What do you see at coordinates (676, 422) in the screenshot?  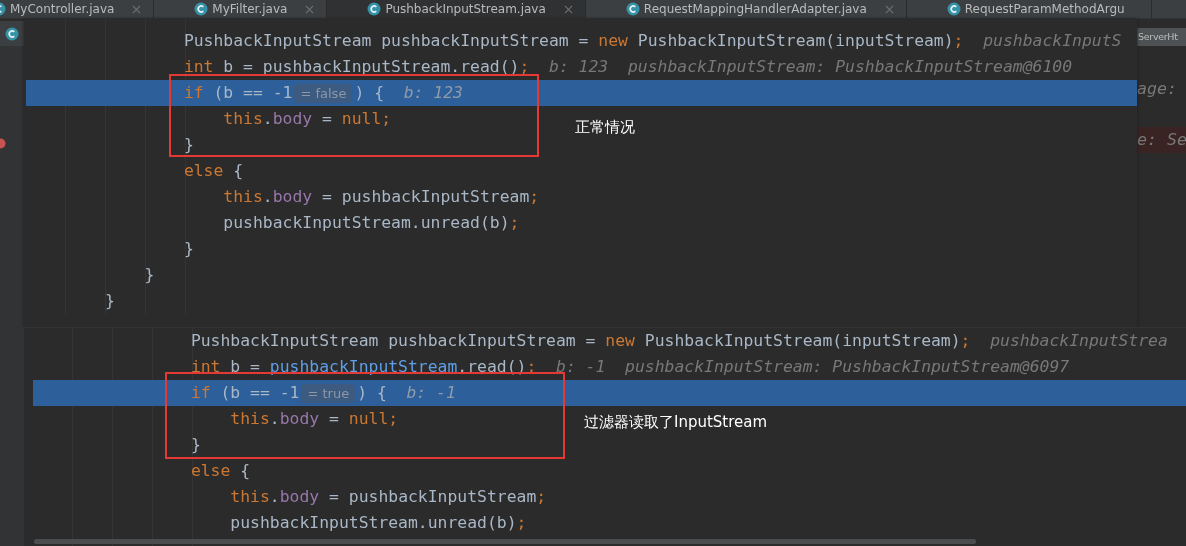 I see `annotation-label: 过滤器读取了InputStream` at bounding box center [676, 422].